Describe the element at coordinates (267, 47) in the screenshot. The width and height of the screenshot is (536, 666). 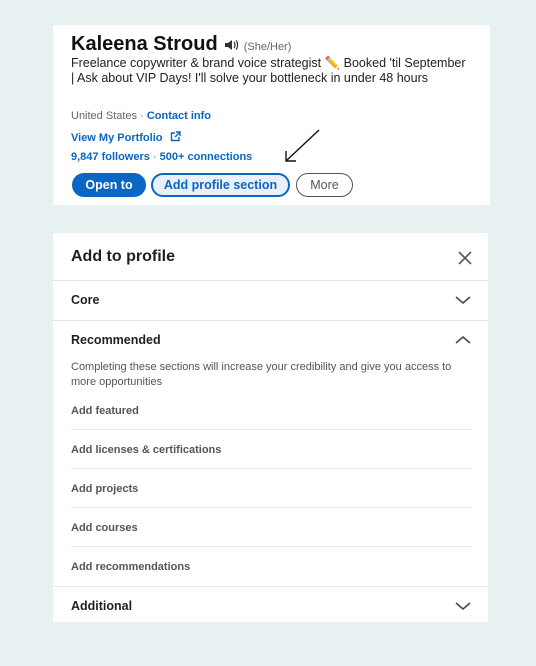
I see `pronouns: (She/Her)` at that location.